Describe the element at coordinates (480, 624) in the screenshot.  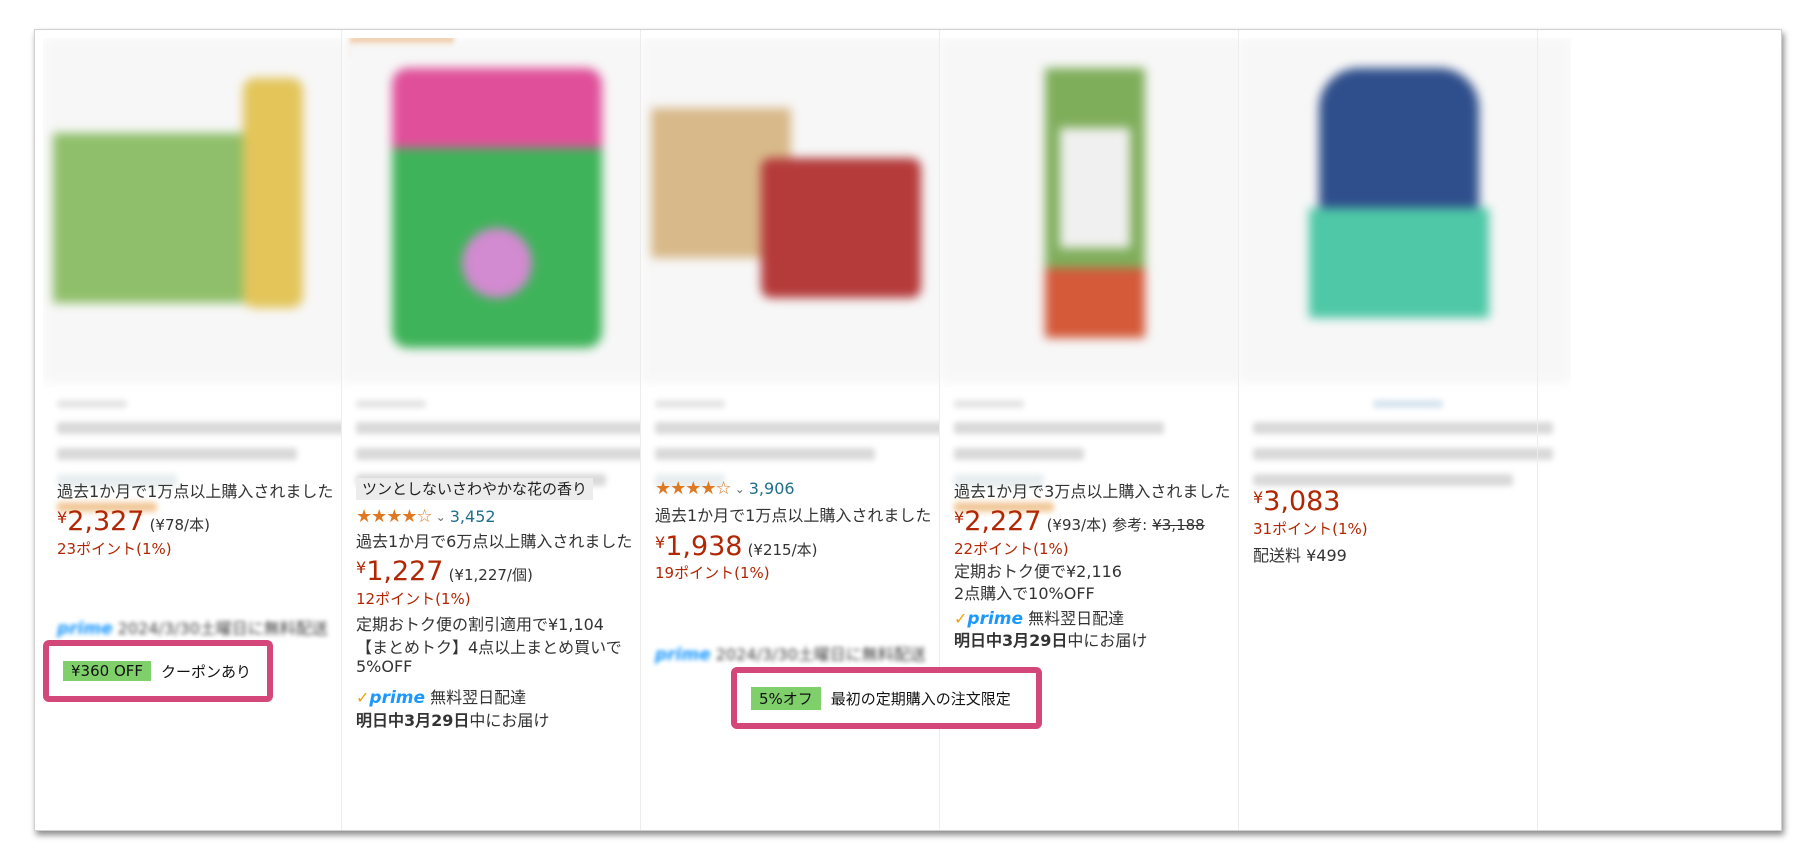
I see `subscribe-discount: 定期おトク便の割引適用で¥1,104` at that location.